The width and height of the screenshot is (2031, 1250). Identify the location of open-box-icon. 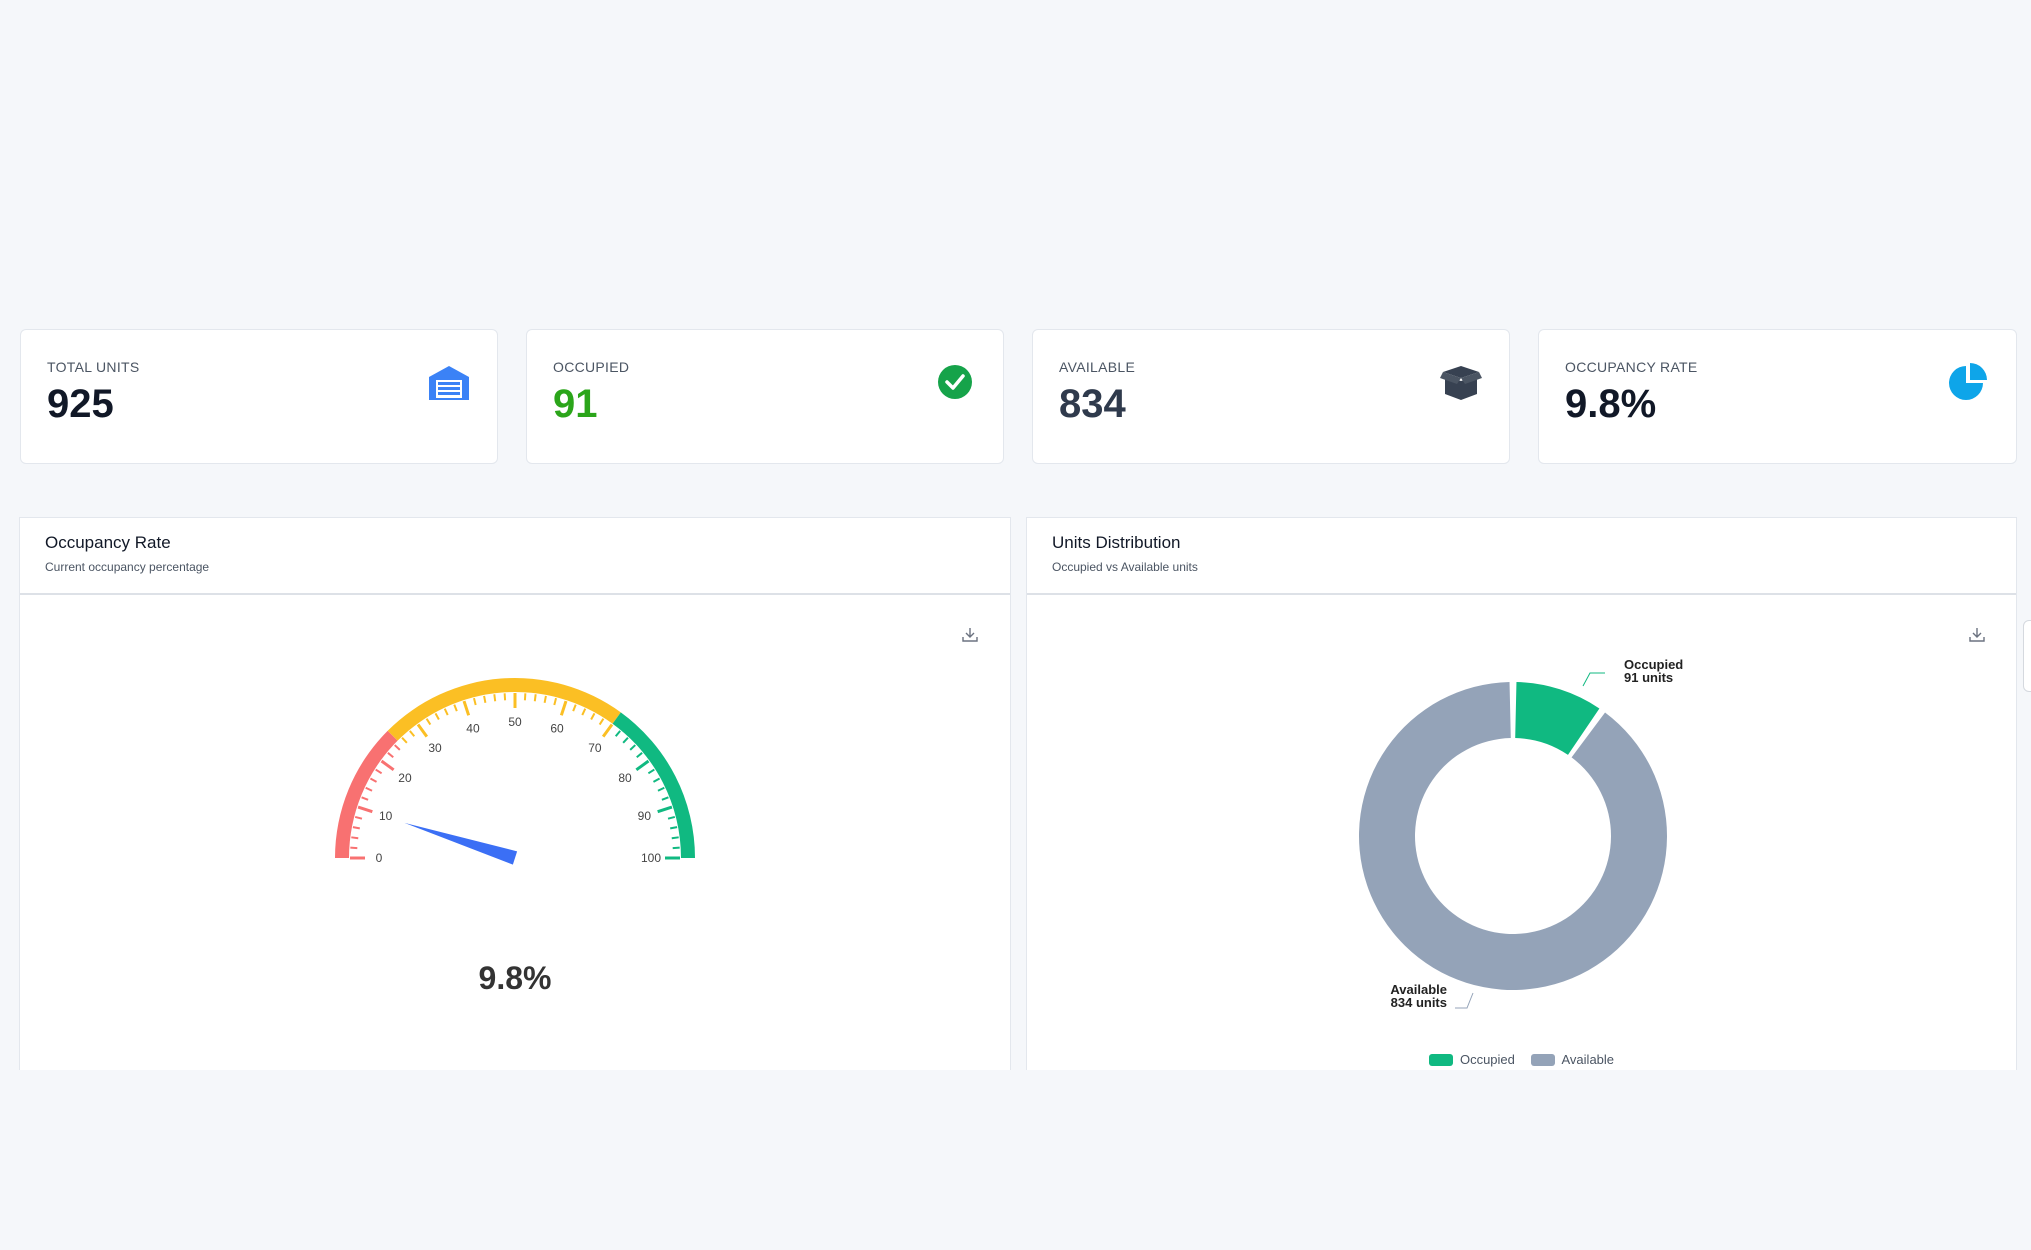
(1461, 383).